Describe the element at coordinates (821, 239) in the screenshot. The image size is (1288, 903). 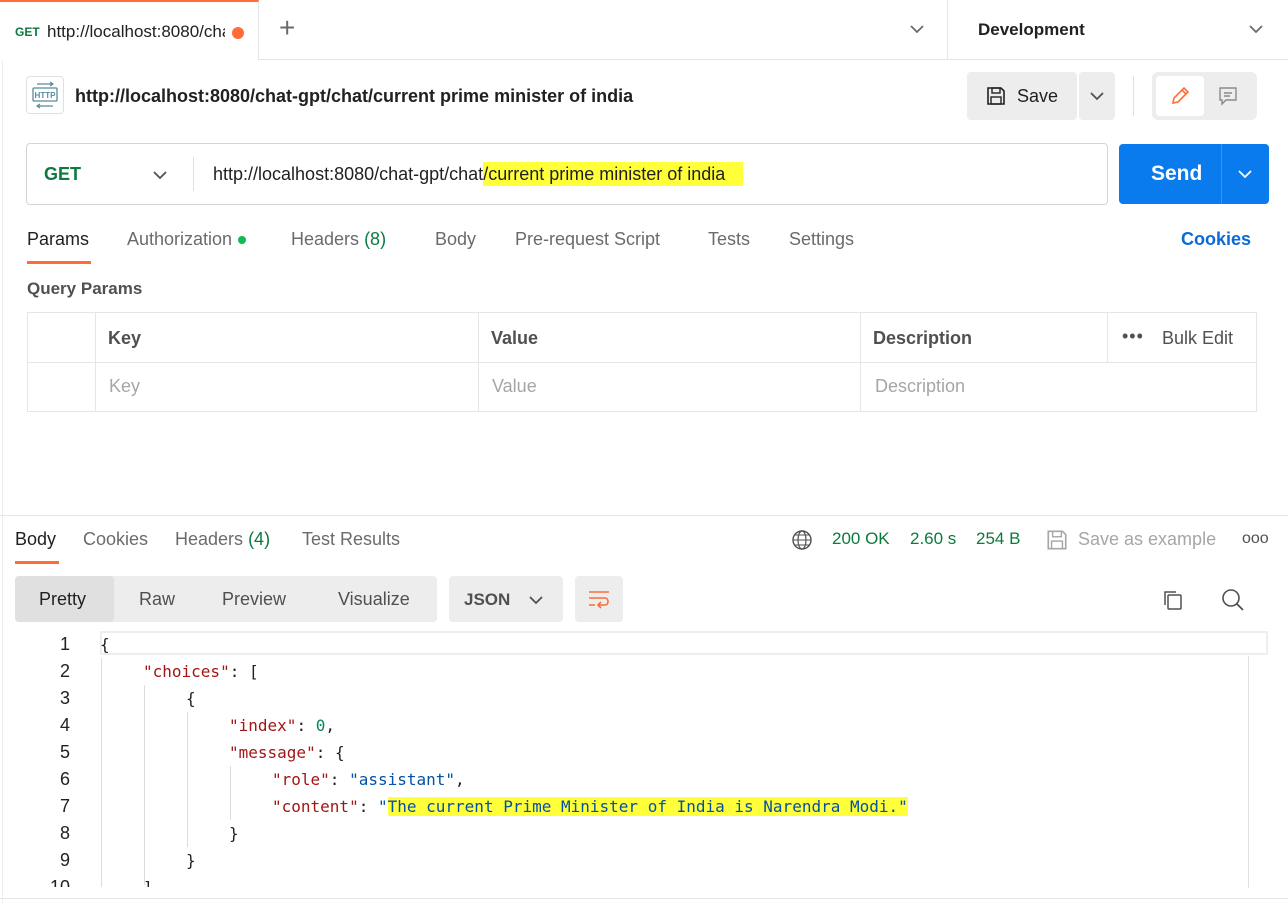
I see `tab-settings: Settings` at that location.